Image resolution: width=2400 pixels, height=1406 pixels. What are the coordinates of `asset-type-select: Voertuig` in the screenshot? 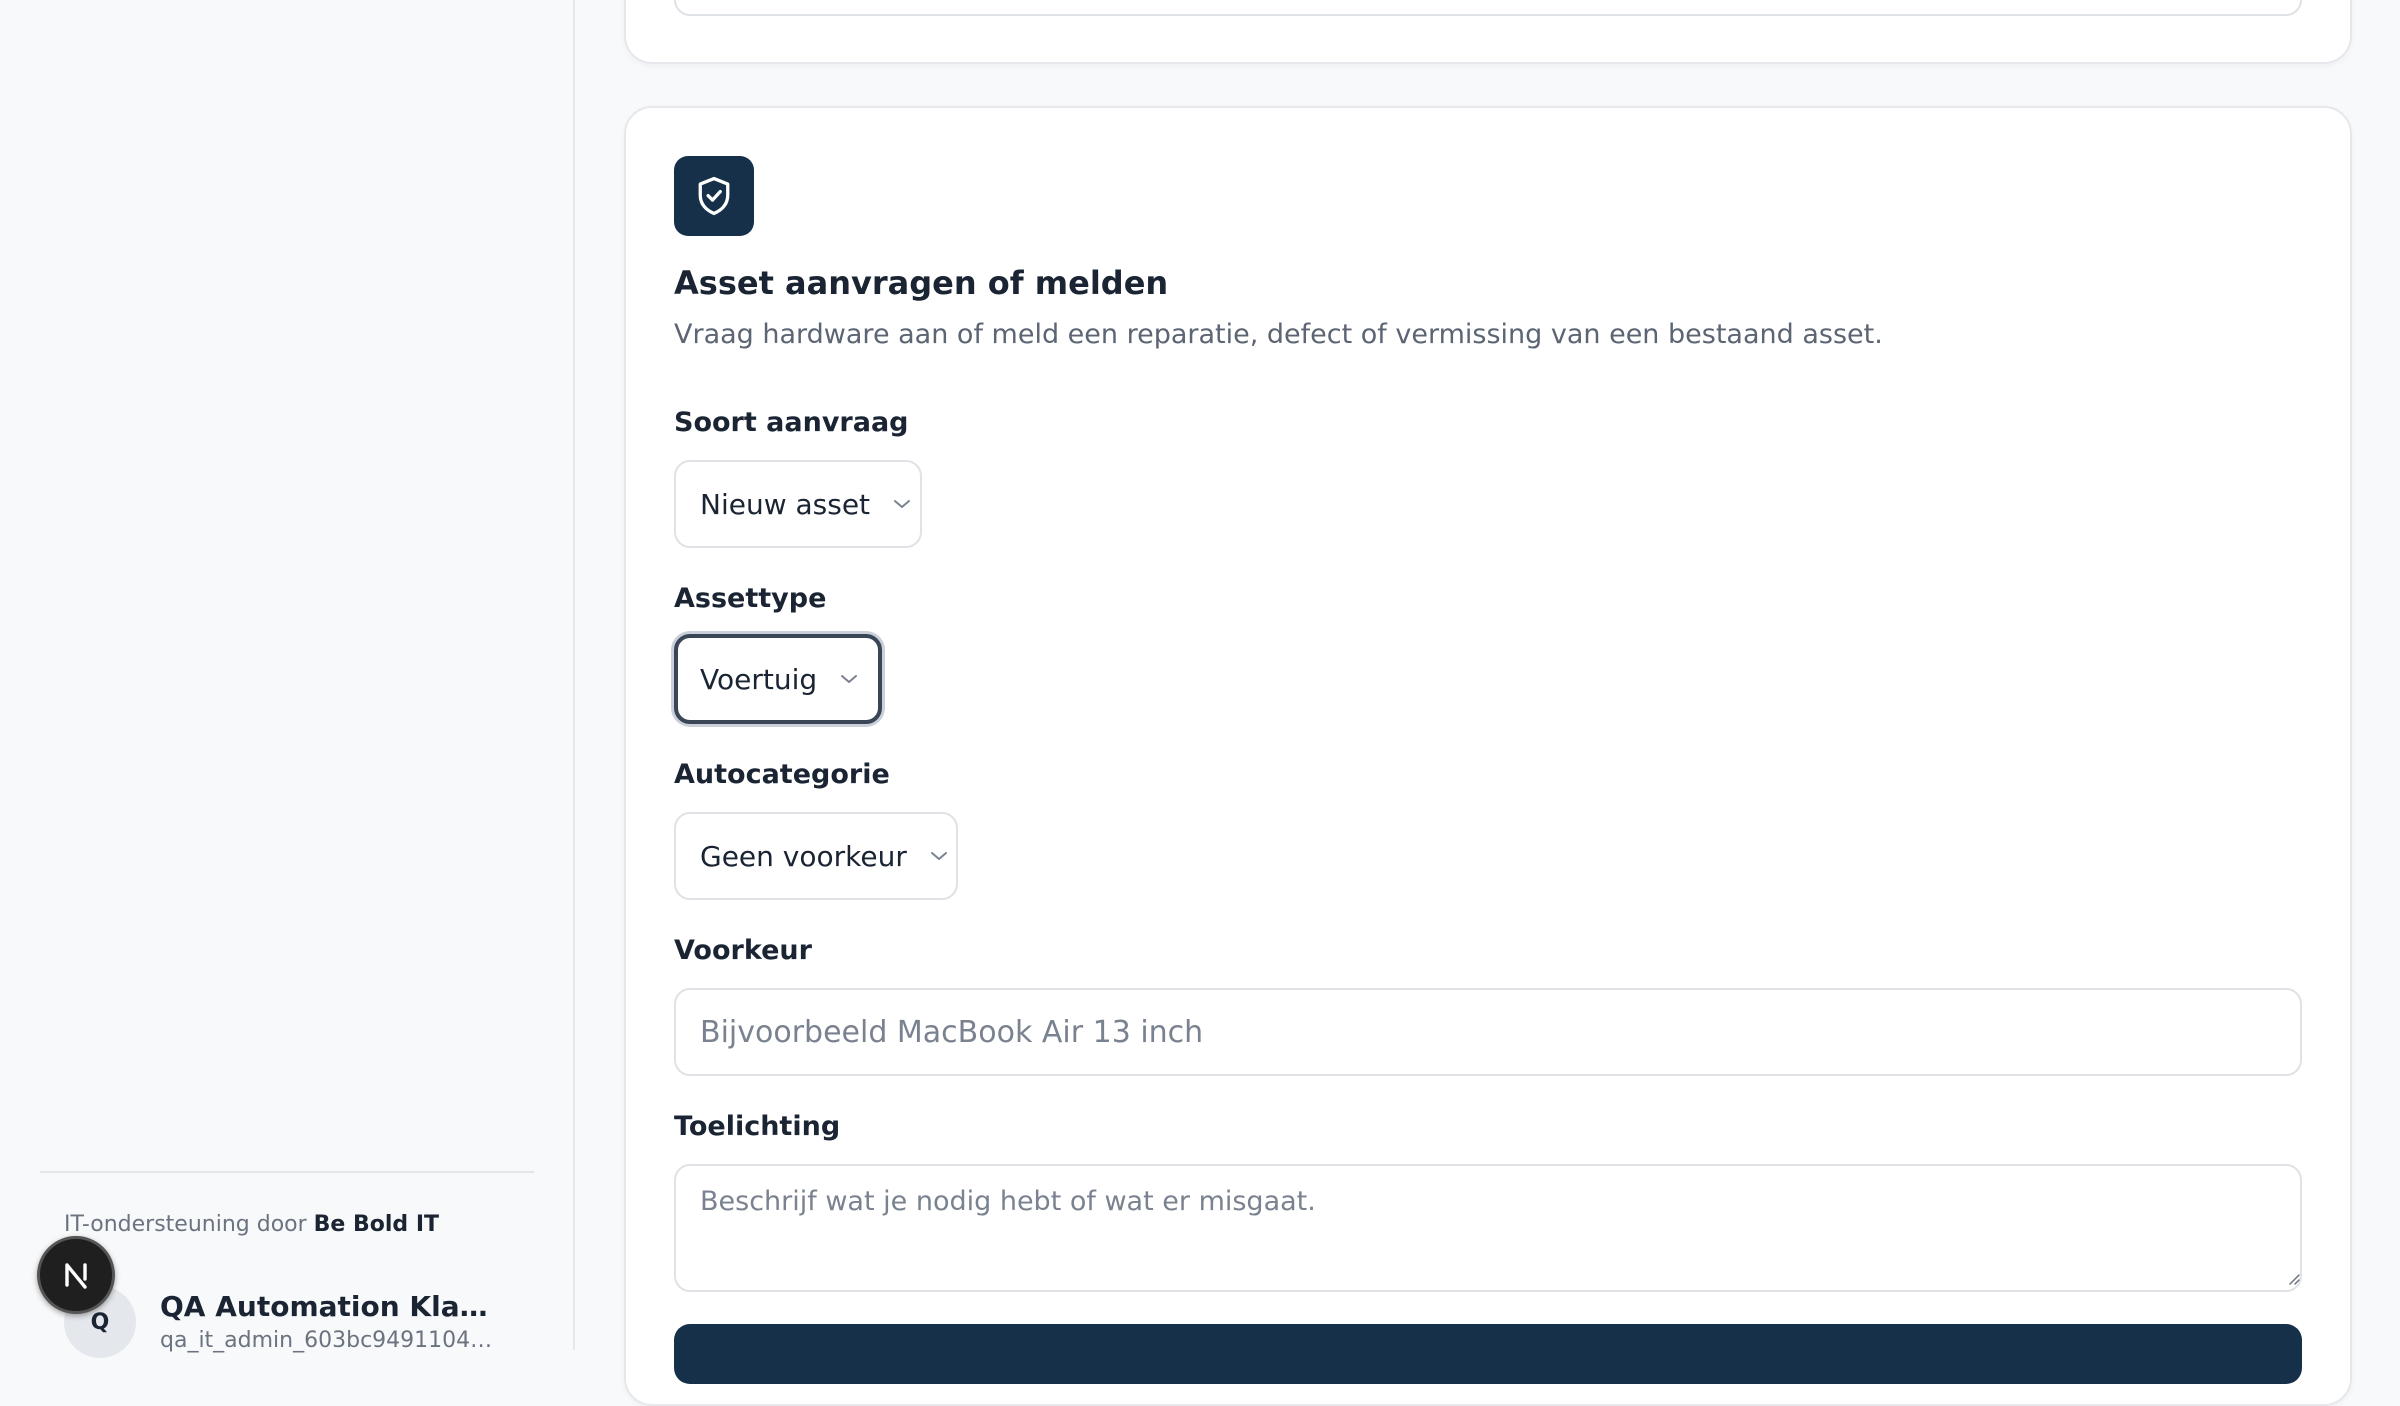 It's located at (778, 679).